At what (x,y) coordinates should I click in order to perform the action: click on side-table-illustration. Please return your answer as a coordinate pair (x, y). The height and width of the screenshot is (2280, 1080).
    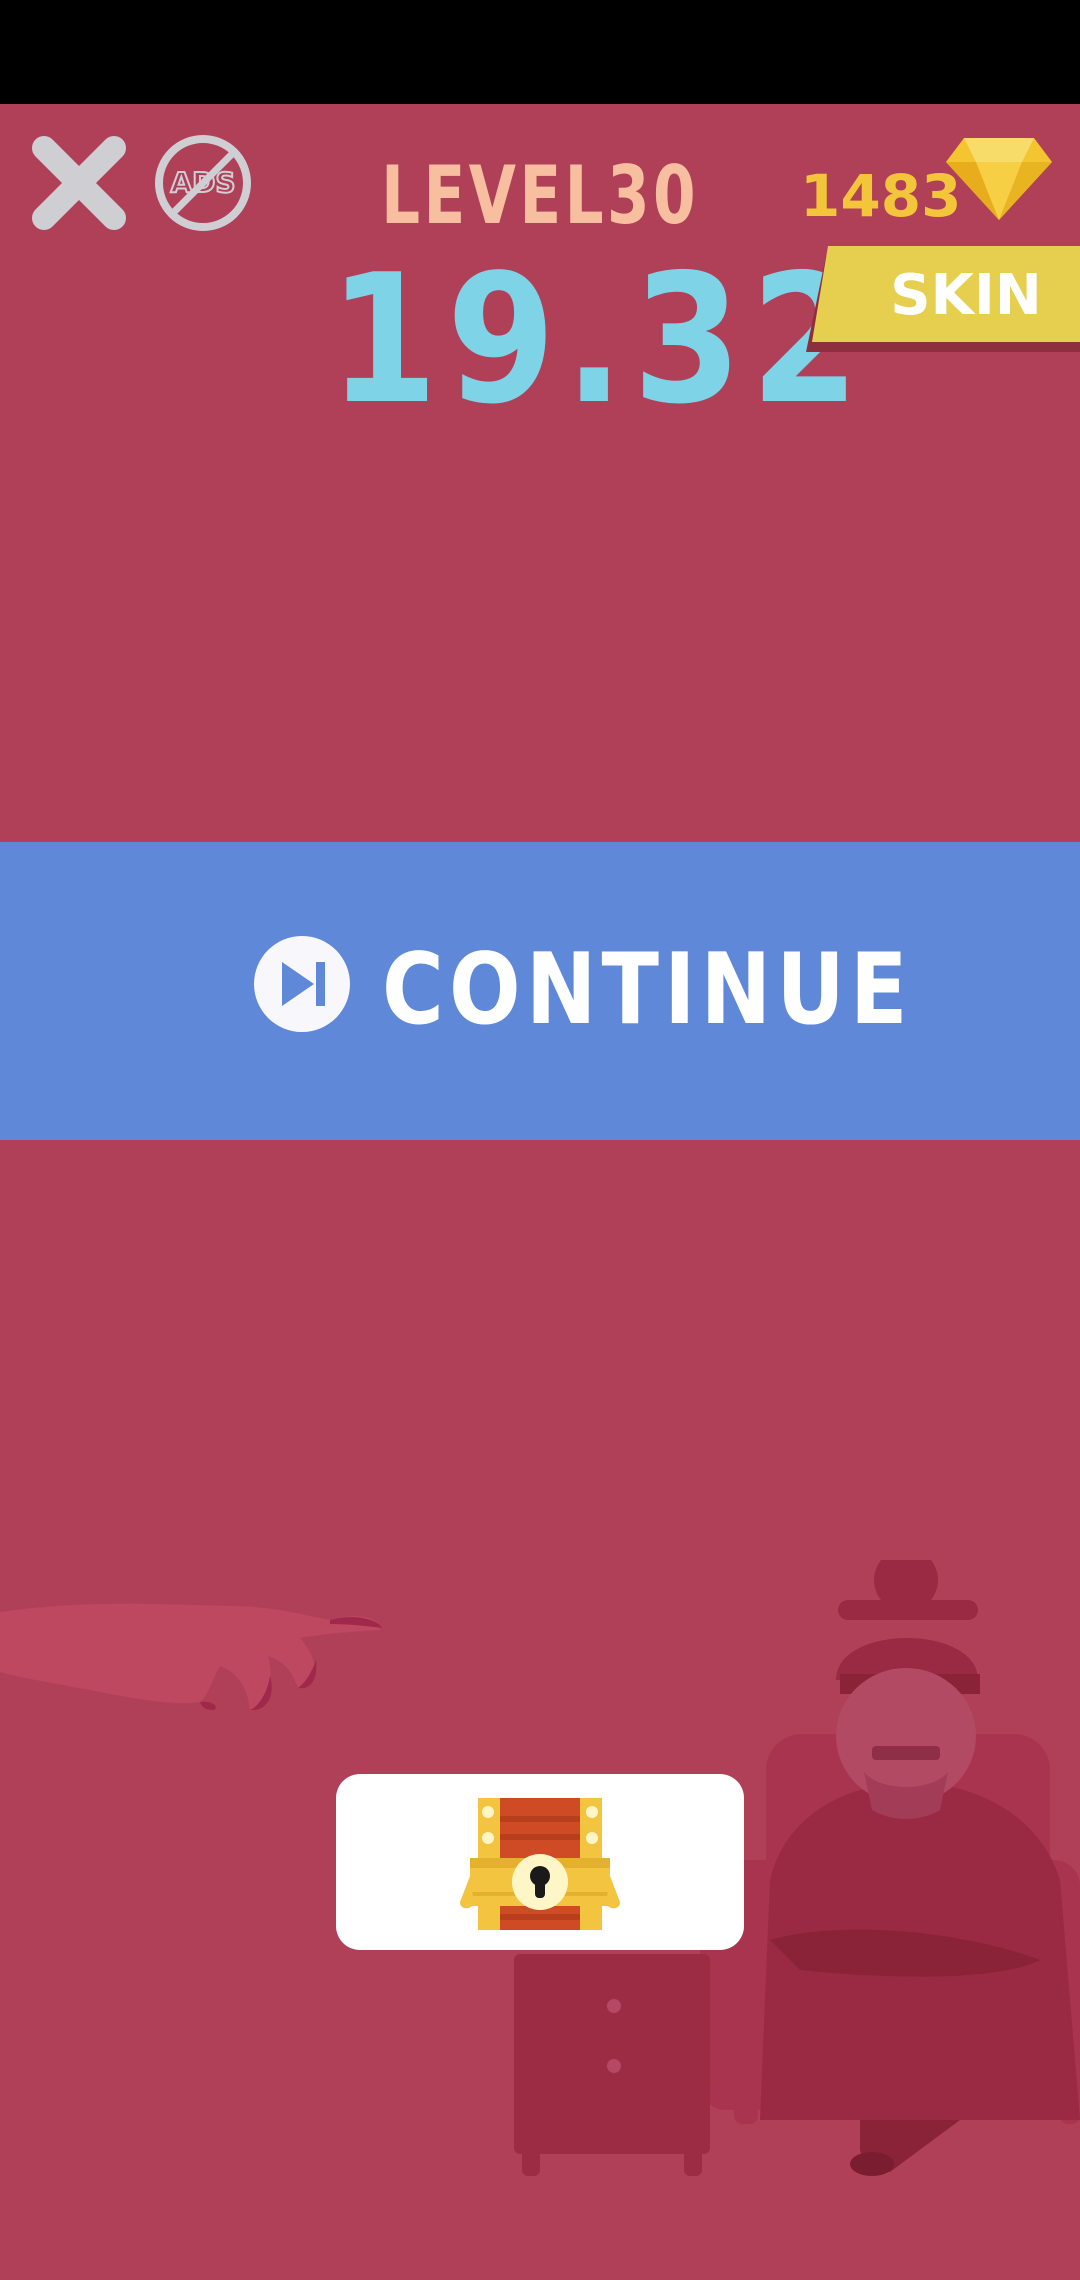
    Looking at the image, I should click on (612, 2065).